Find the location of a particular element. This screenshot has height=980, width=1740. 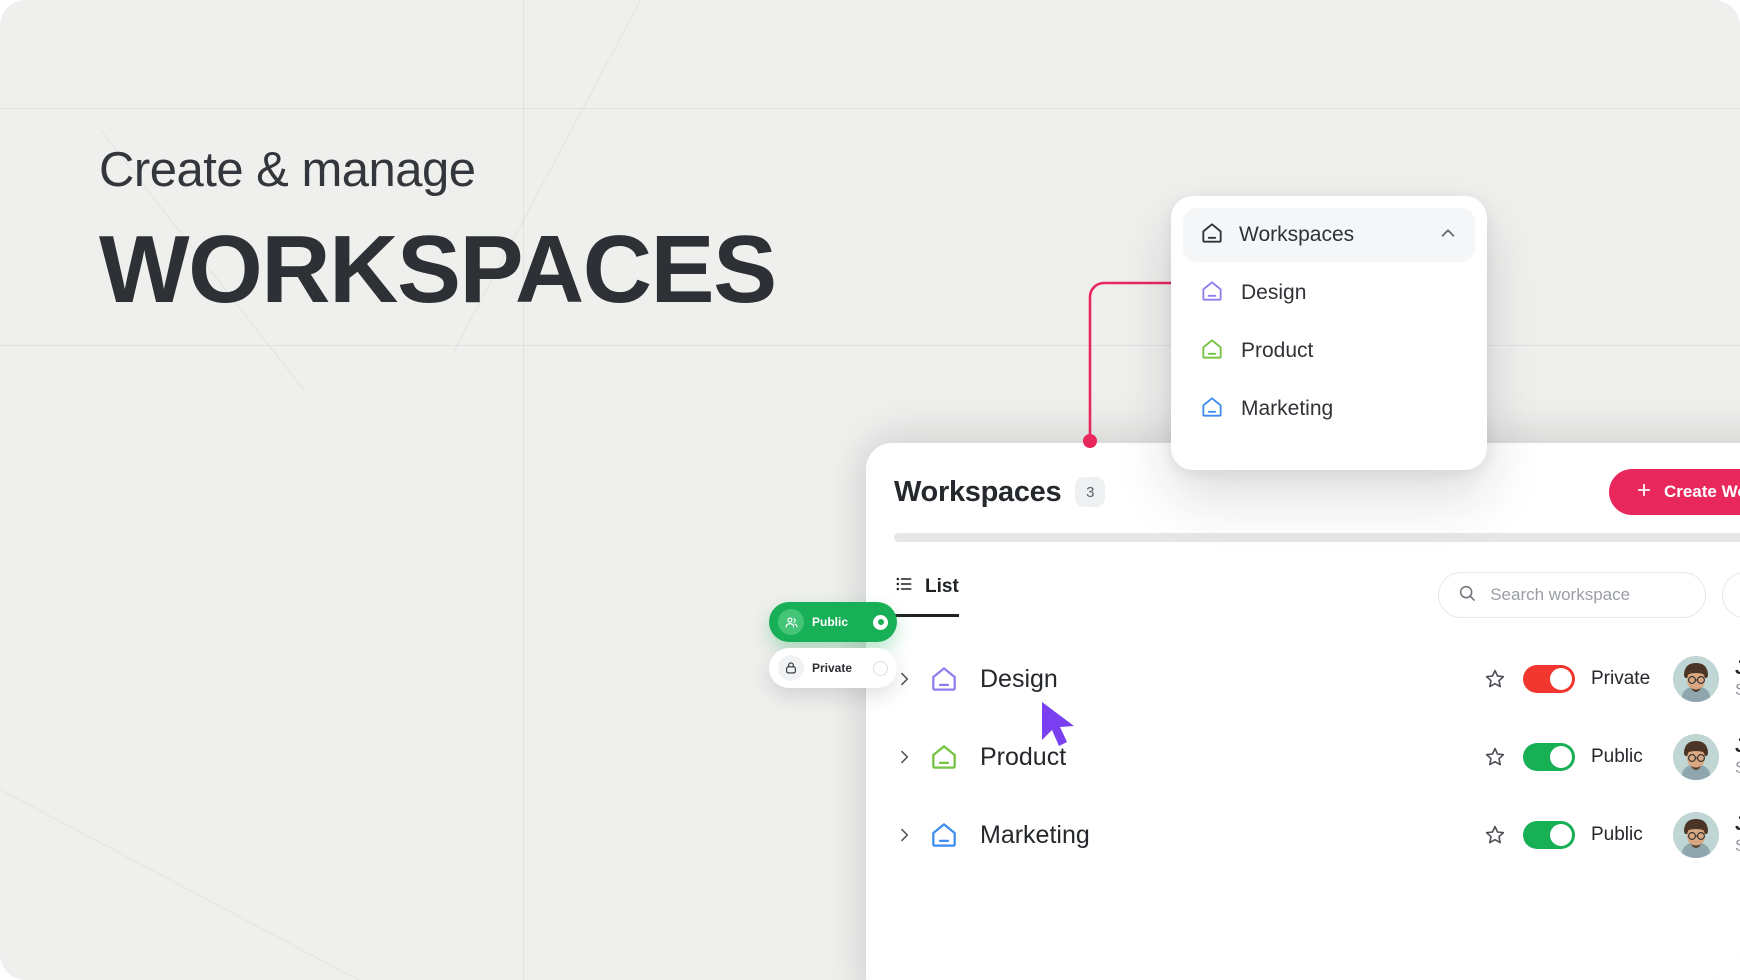

list-icon is located at coordinates (904, 587).